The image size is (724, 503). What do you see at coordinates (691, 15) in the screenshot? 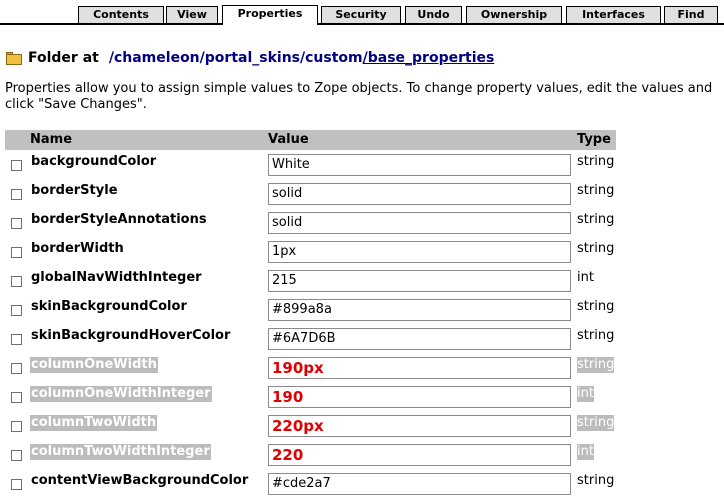
I see `tab-find: Find` at bounding box center [691, 15].